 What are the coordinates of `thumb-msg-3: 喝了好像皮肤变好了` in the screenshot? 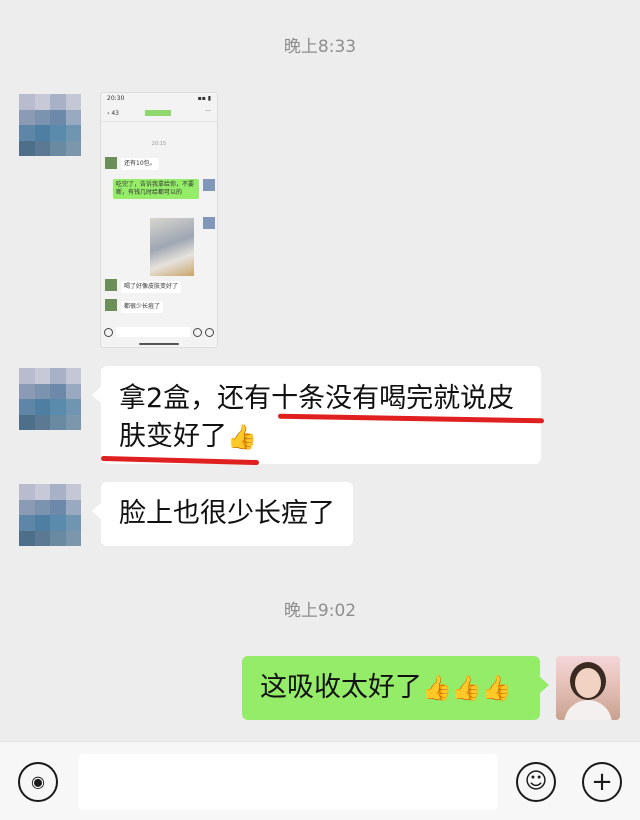 It's located at (151, 287).